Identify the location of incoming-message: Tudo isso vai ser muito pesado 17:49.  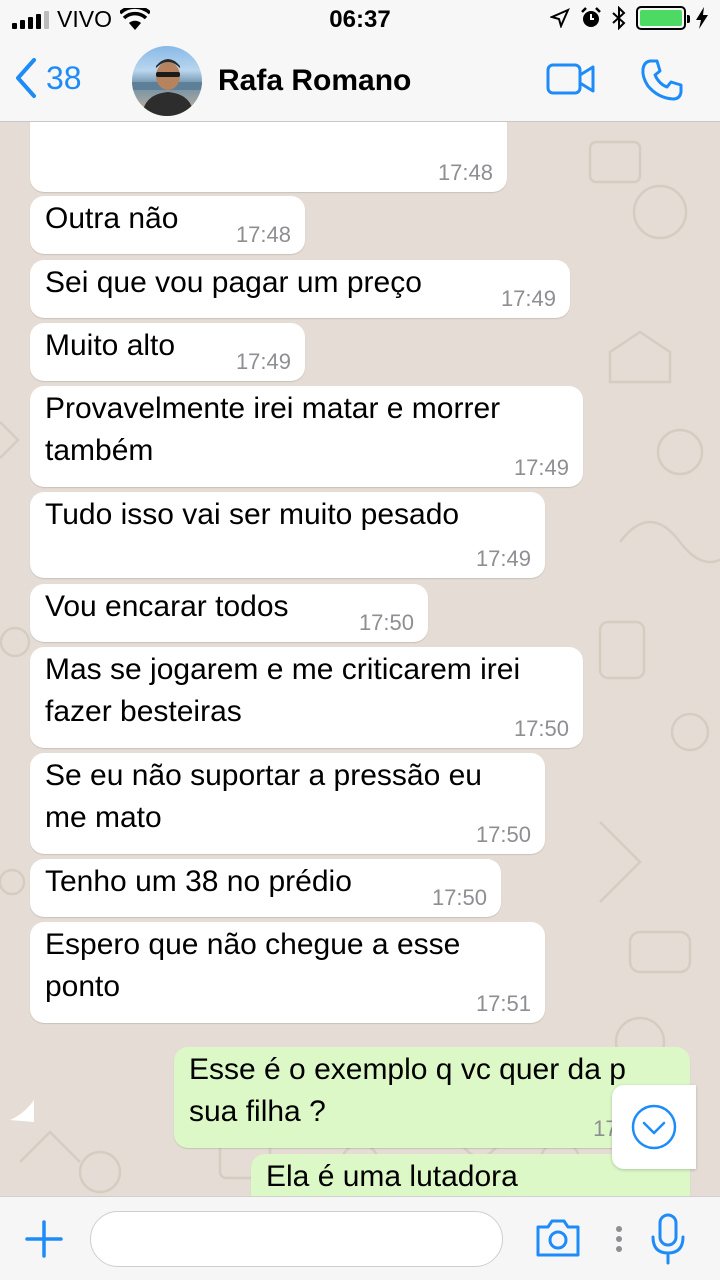
(287, 535).